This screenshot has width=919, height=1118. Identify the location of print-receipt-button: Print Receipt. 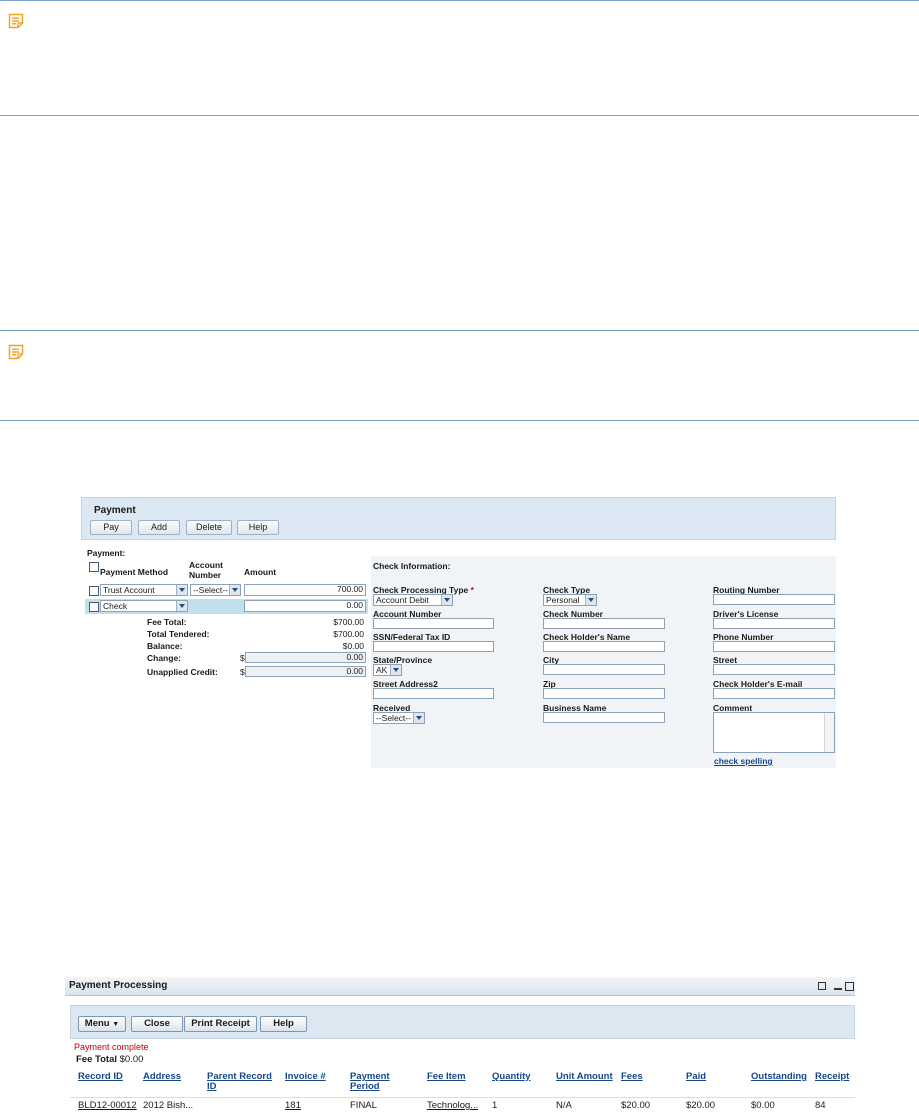
(220, 1024).